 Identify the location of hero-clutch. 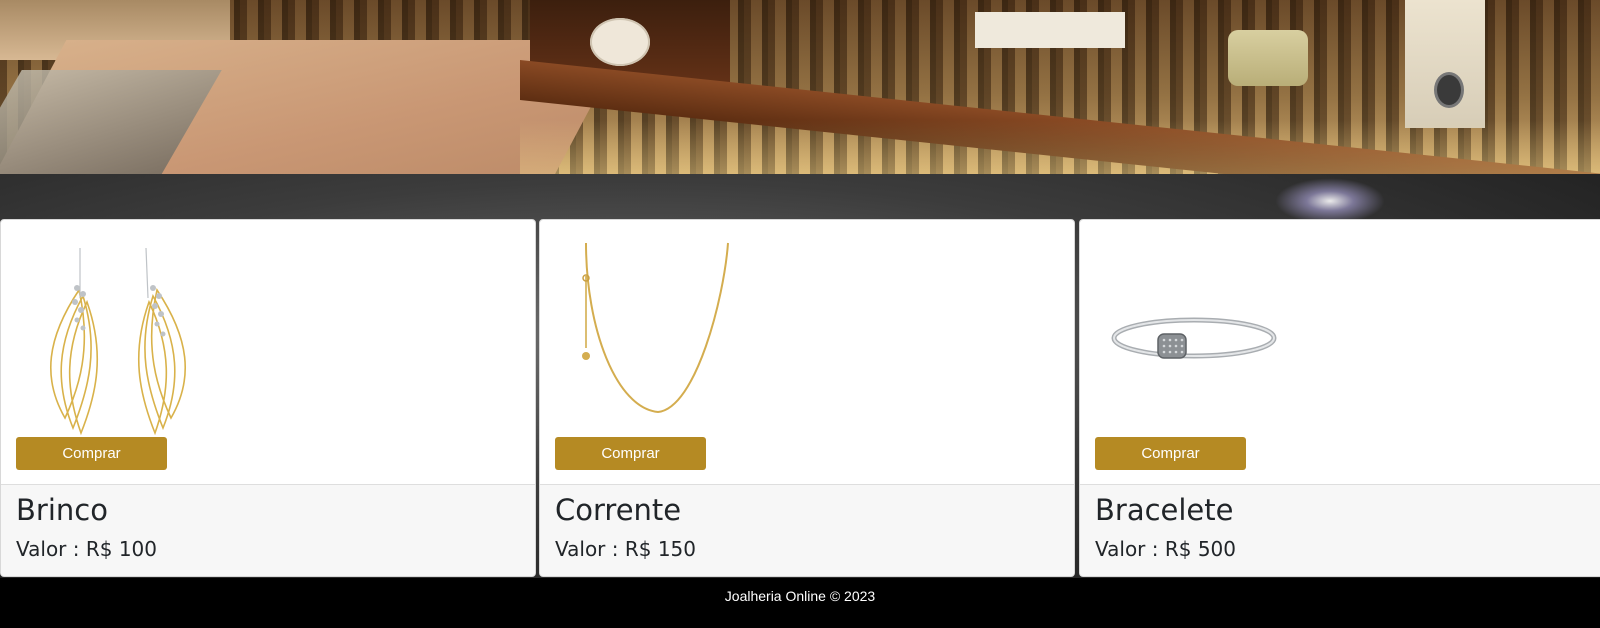
(1268, 58).